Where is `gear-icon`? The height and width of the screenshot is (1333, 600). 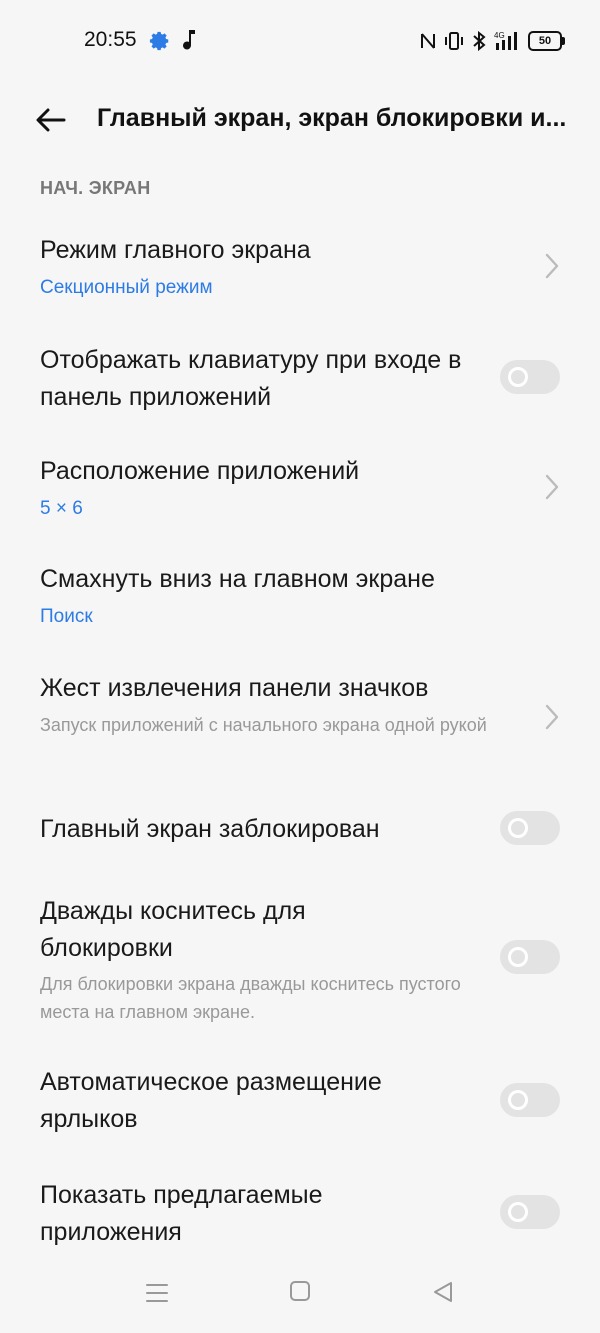
gear-icon is located at coordinates (159, 41).